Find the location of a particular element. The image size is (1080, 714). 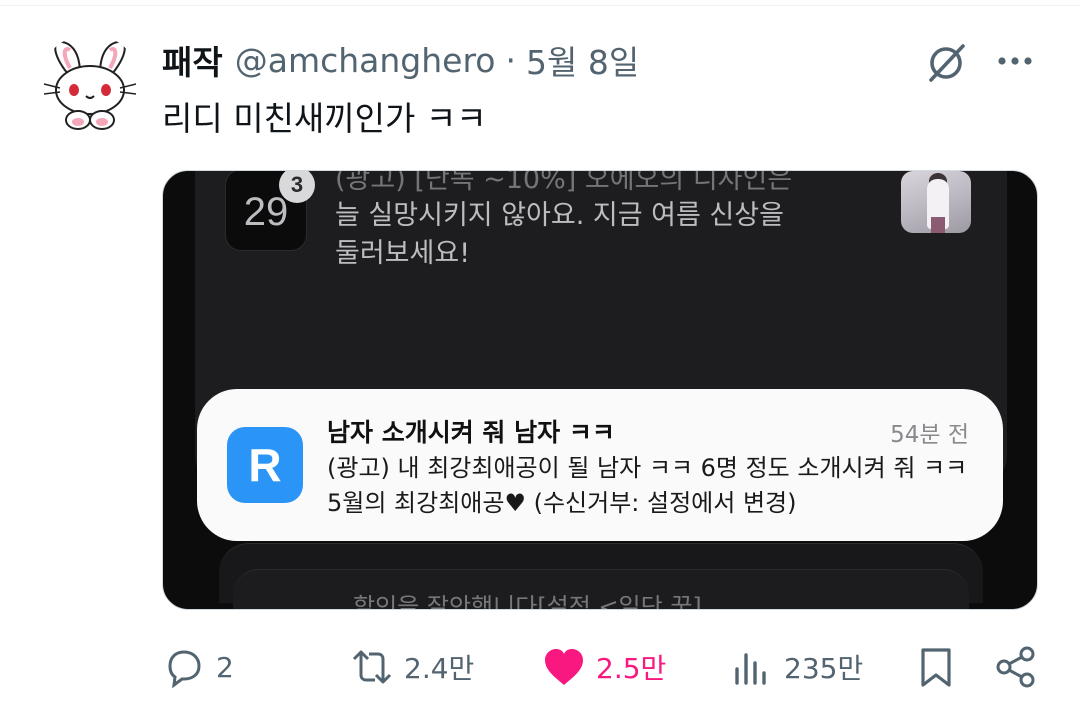

reply-button: 2 is located at coordinates (198, 667).